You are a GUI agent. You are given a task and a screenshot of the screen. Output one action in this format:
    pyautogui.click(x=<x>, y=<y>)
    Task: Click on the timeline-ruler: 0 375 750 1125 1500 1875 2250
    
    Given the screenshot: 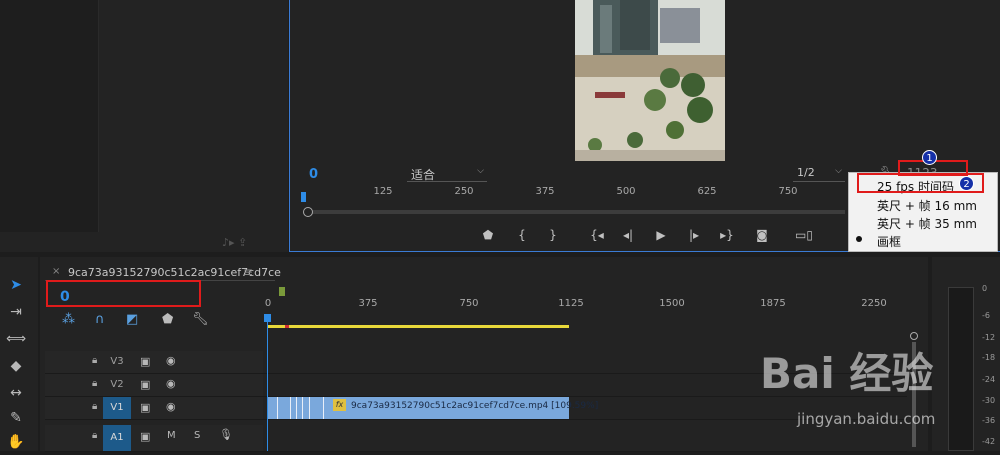 What is the action you would take?
    pyautogui.click(x=586, y=310)
    